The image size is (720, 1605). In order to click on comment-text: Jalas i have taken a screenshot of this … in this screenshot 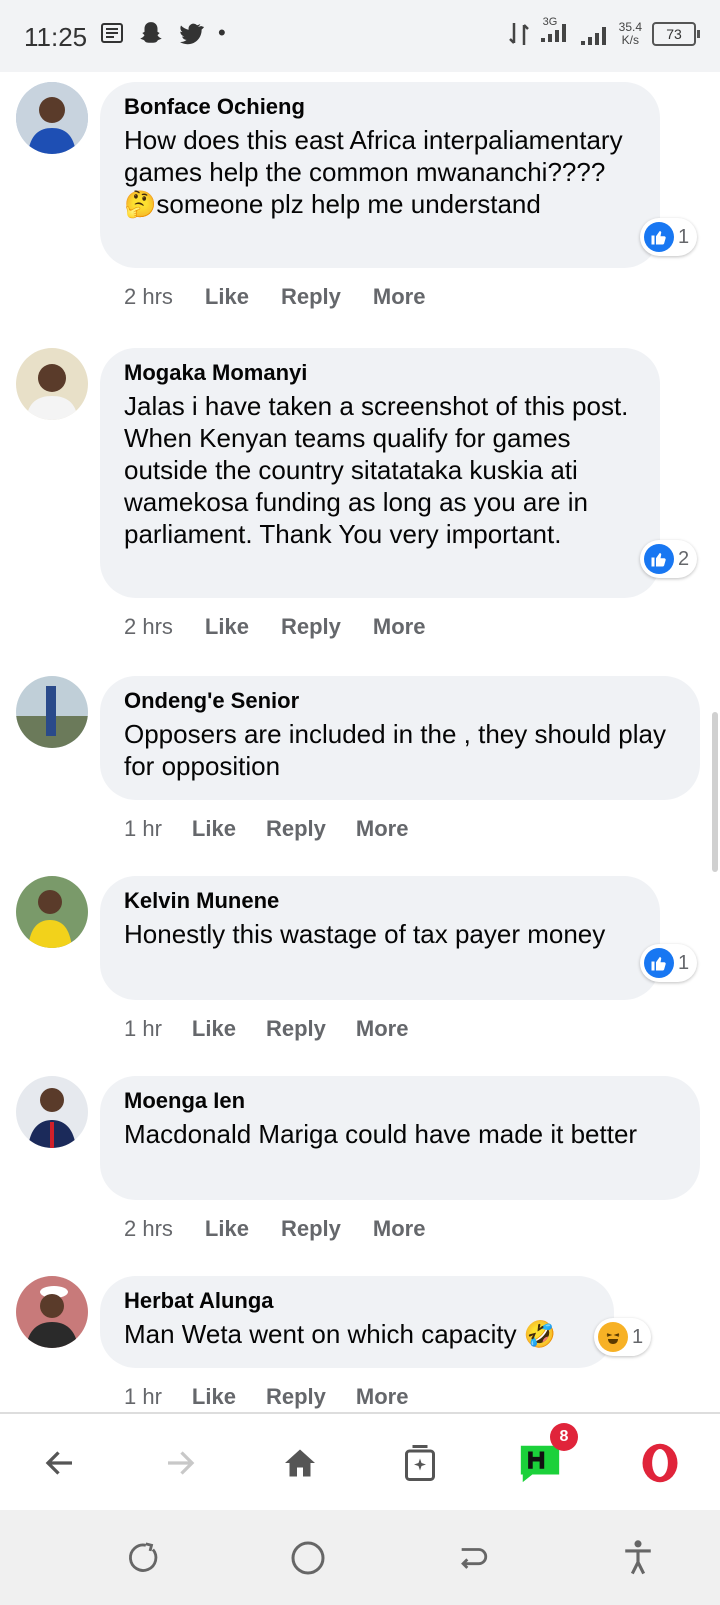, I will do `click(376, 470)`.